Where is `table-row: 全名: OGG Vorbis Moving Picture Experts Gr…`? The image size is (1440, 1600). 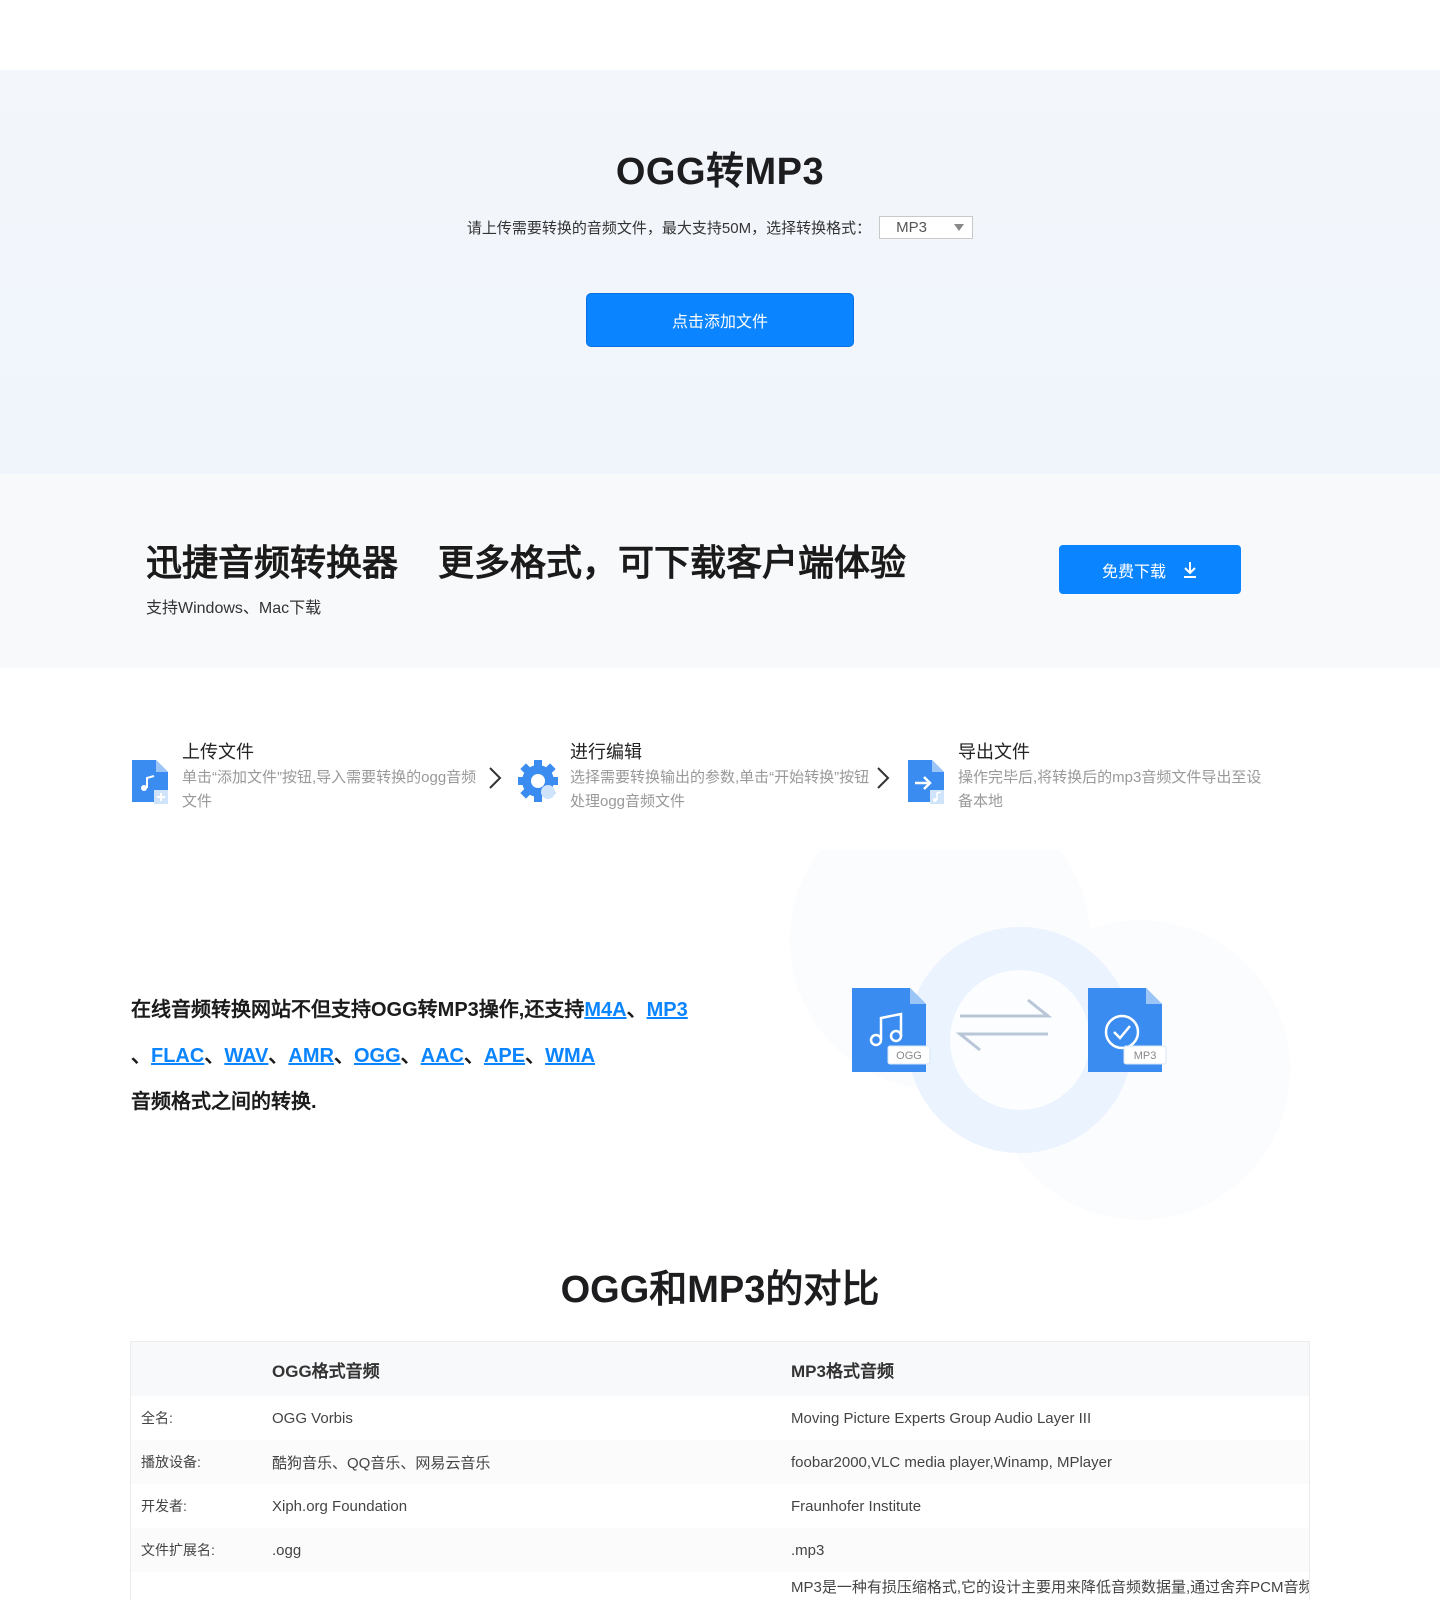 table-row: 全名: OGG Vorbis Moving Picture Experts Gr… is located at coordinates (720, 1418).